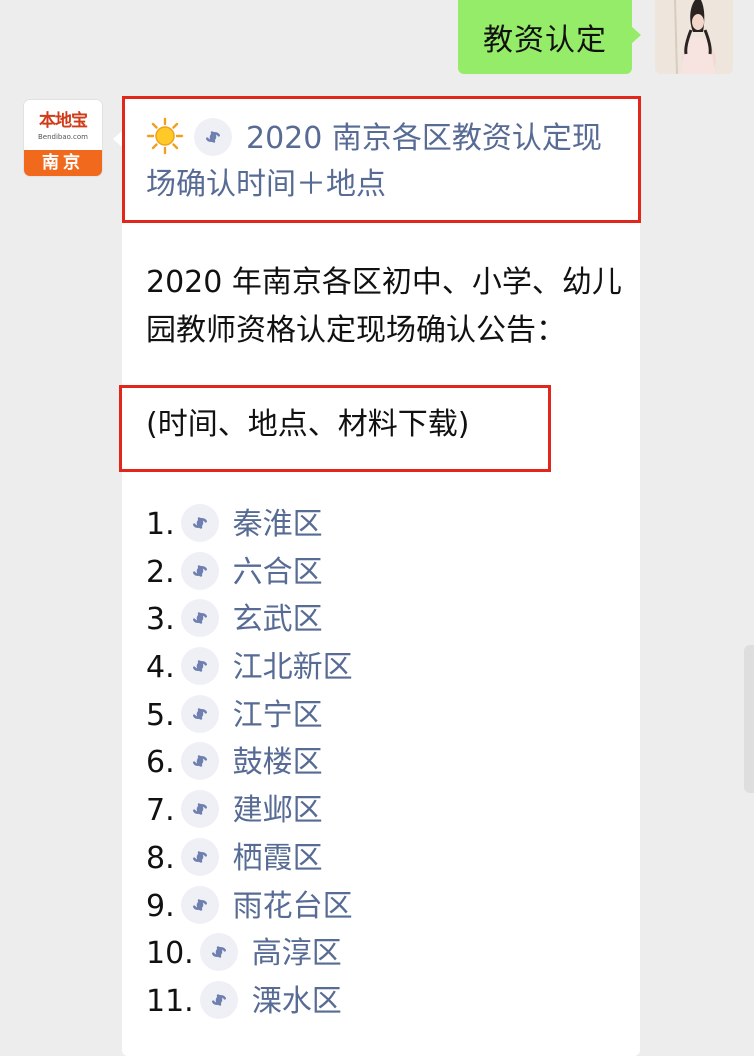  I want to click on district-link: 雨花台区, so click(293, 906).